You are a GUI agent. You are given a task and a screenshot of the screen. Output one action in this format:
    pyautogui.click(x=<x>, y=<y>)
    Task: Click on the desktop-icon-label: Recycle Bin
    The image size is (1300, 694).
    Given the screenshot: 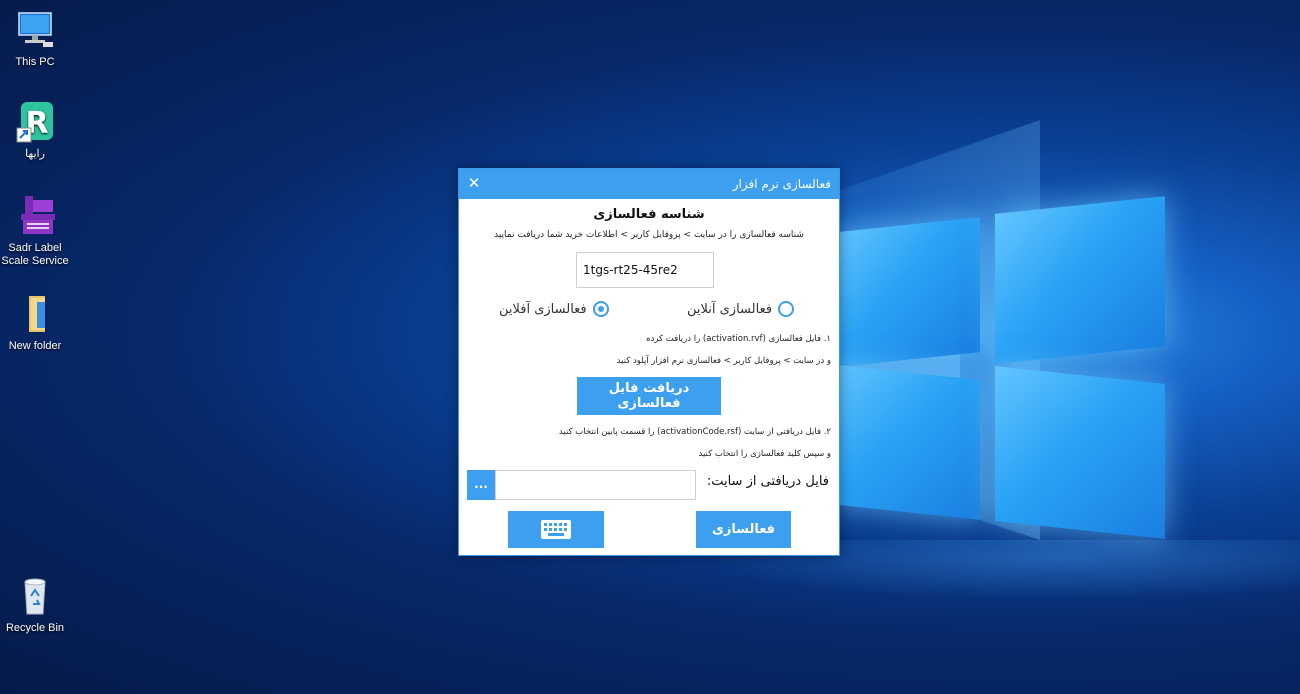 What is the action you would take?
    pyautogui.click(x=35, y=628)
    